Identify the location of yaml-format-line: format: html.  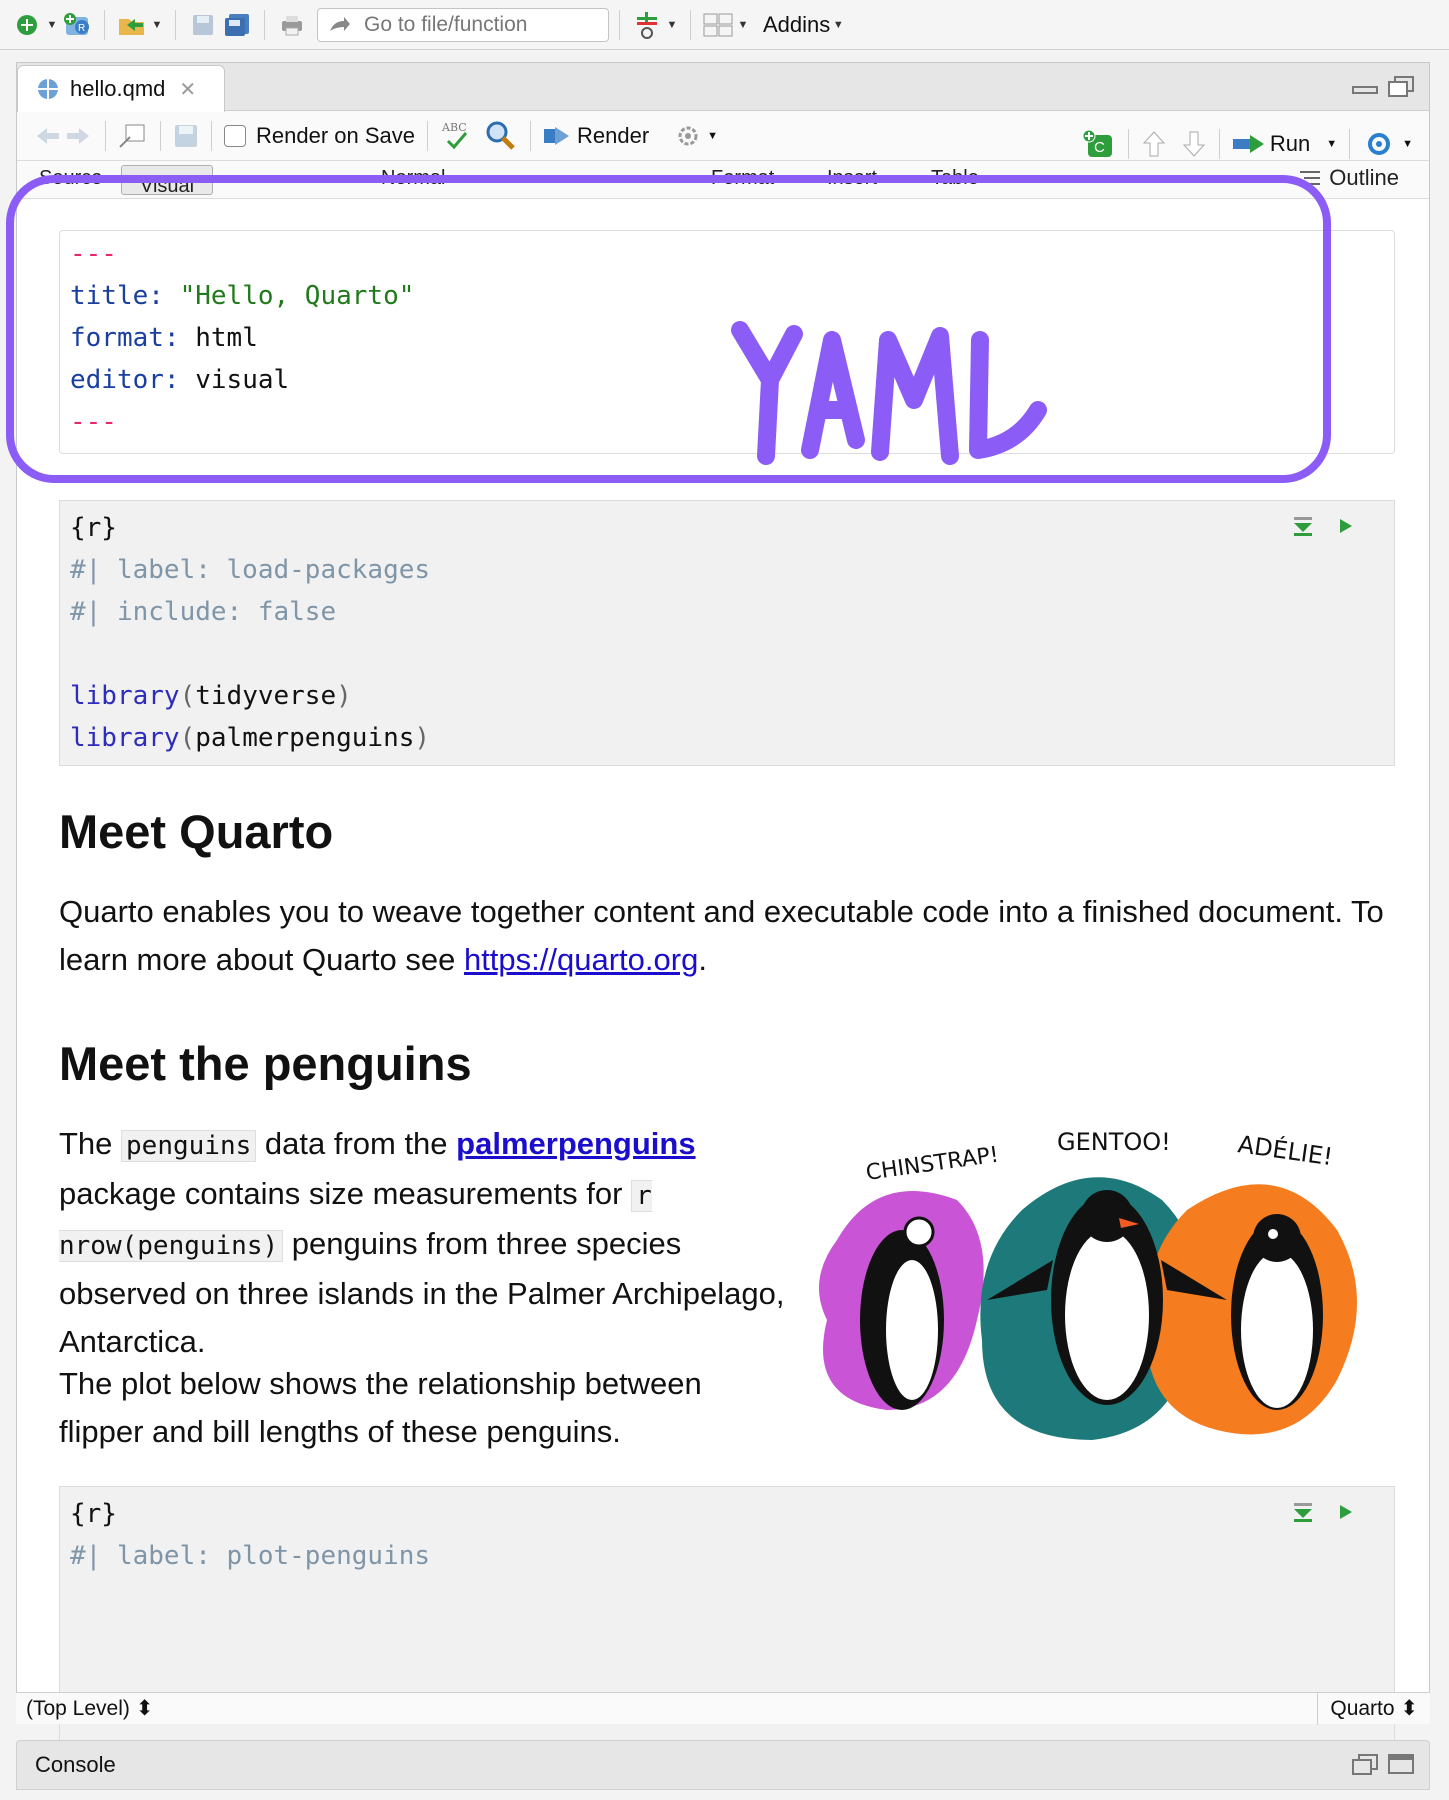
(164, 338).